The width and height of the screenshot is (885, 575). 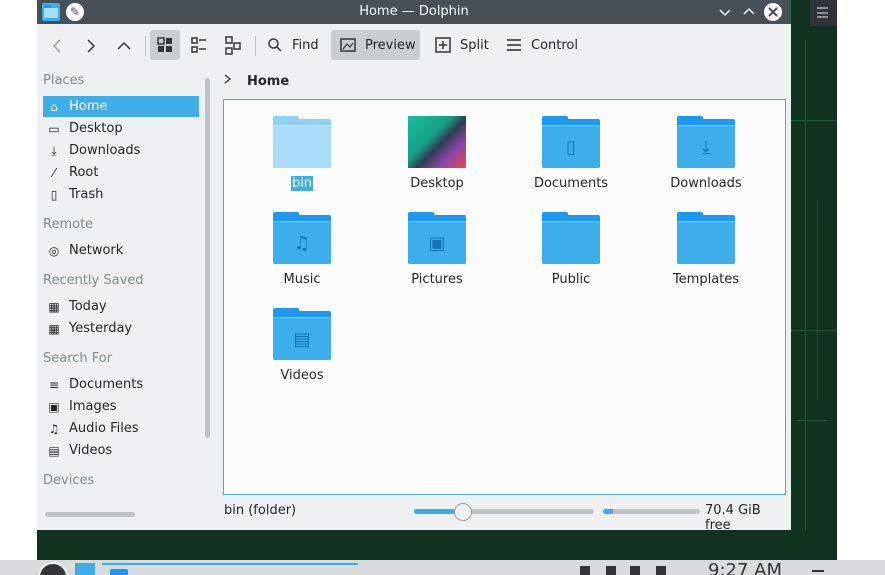 I want to click on places-item-network: ◎ Network, so click(x=121, y=250).